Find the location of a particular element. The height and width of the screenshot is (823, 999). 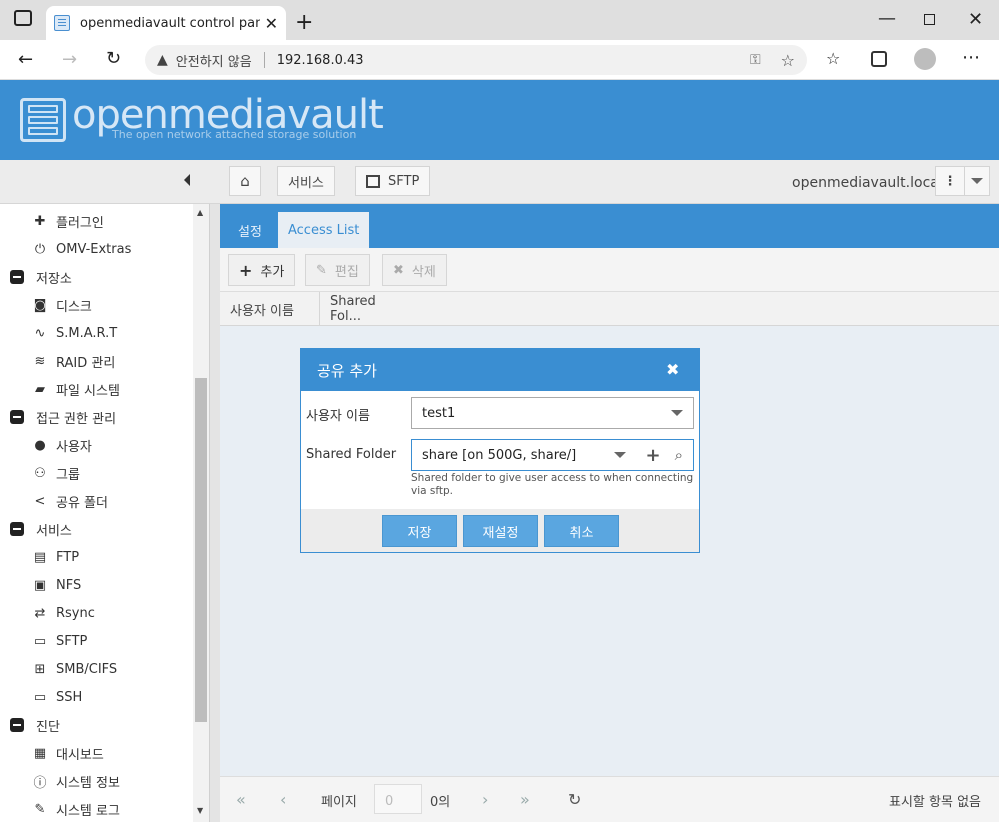

users-icon: ⚇ is located at coordinates (40, 473).